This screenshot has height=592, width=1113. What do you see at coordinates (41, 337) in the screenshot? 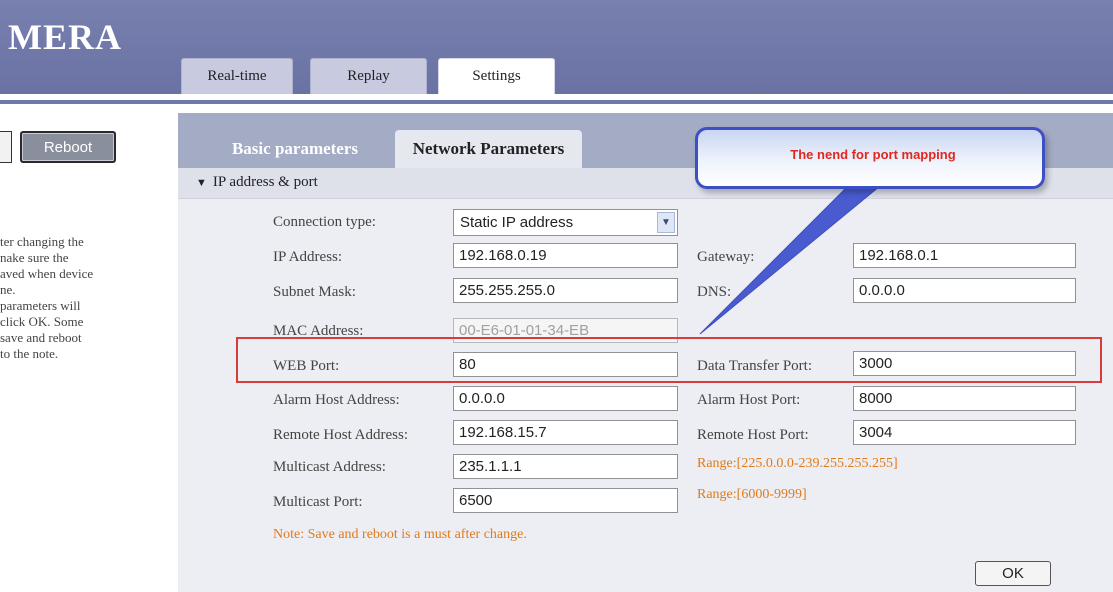
I see `help-line: save and reboot` at bounding box center [41, 337].